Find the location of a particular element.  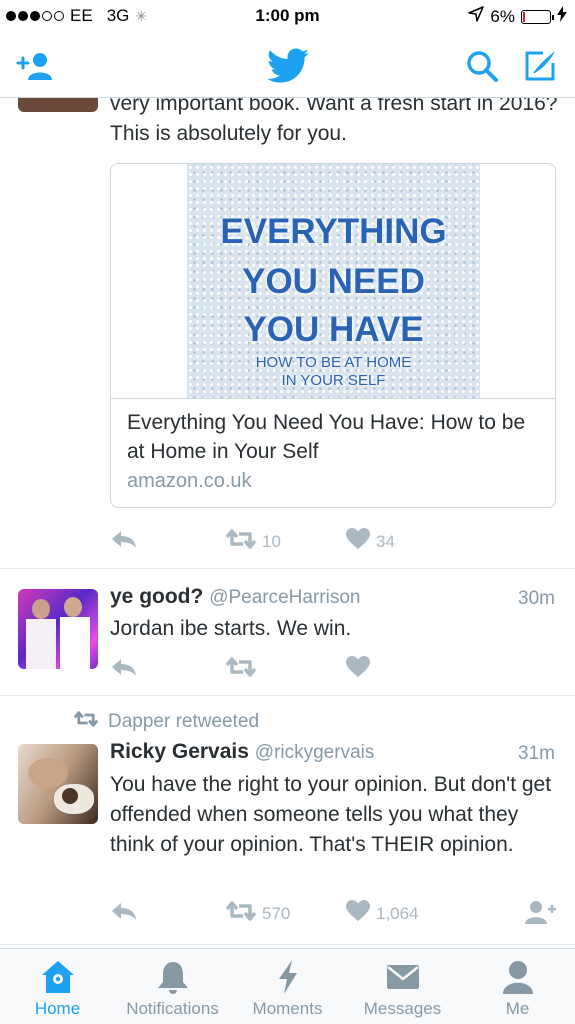

book-subtitle-line: HOW TO BE AT HOME is located at coordinates (333, 362).